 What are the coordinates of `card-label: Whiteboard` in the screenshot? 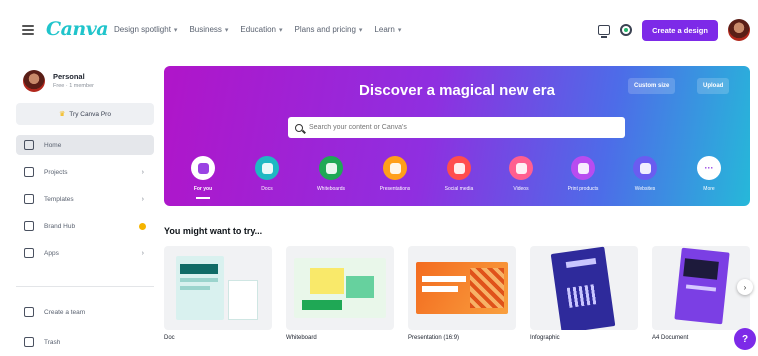 It's located at (301, 338).